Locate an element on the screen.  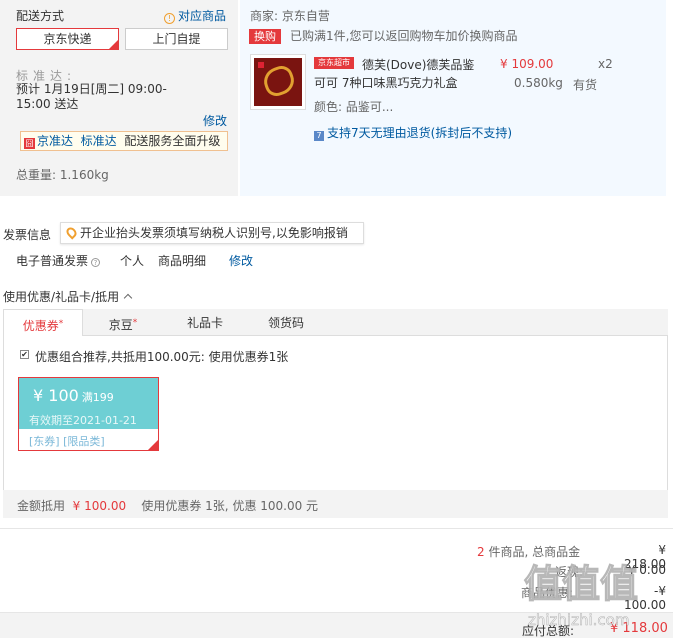
coupons-toggle: 使用优惠/礼品卡/抵用 is located at coordinates (68, 296).